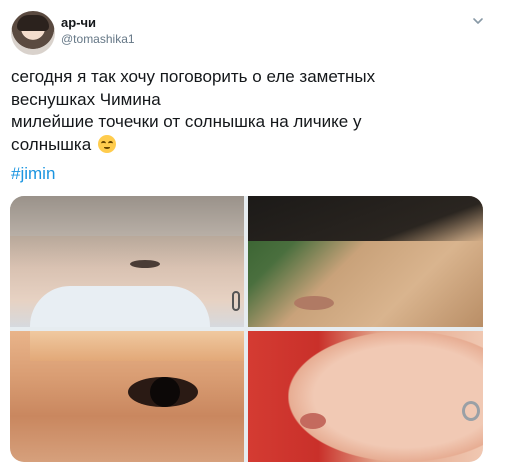 The height and width of the screenshot is (472, 512). Describe the element at coordinates (51, 144) in the screenshot. I see `tweet-line: солнышка` at that location.